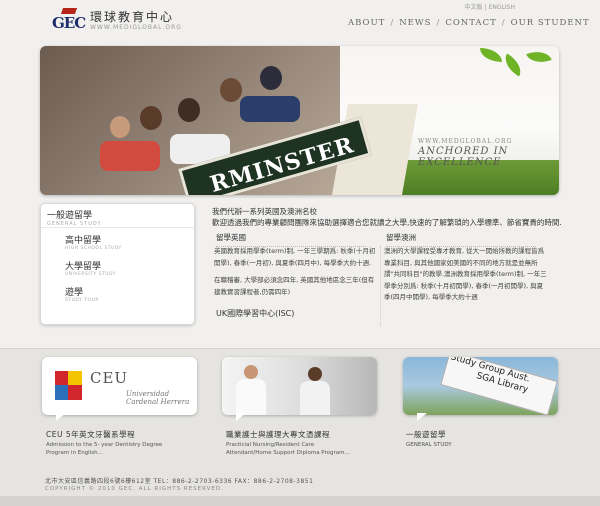  Describe the element at coordinates (502, 7) in the screenshot. I see `lang-en-link: ENGLISH` at that location.